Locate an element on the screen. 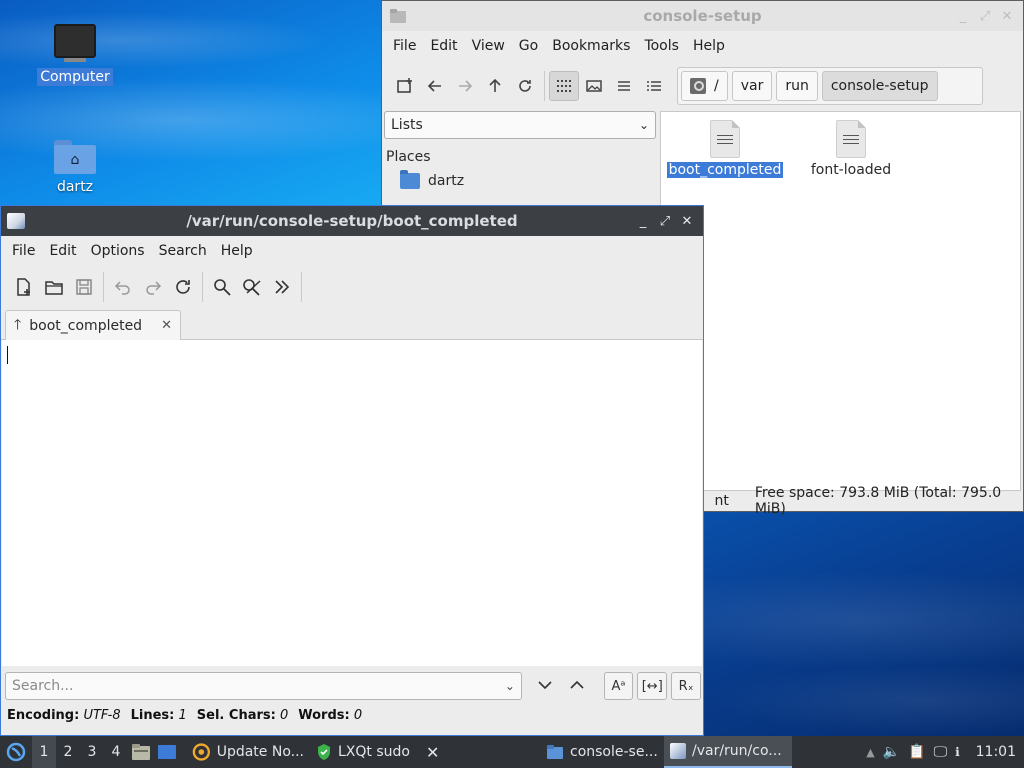 Image resolution: width=1024 pixels, height=768 pixels. menu-go: Go is located at coordinates (528, 46).